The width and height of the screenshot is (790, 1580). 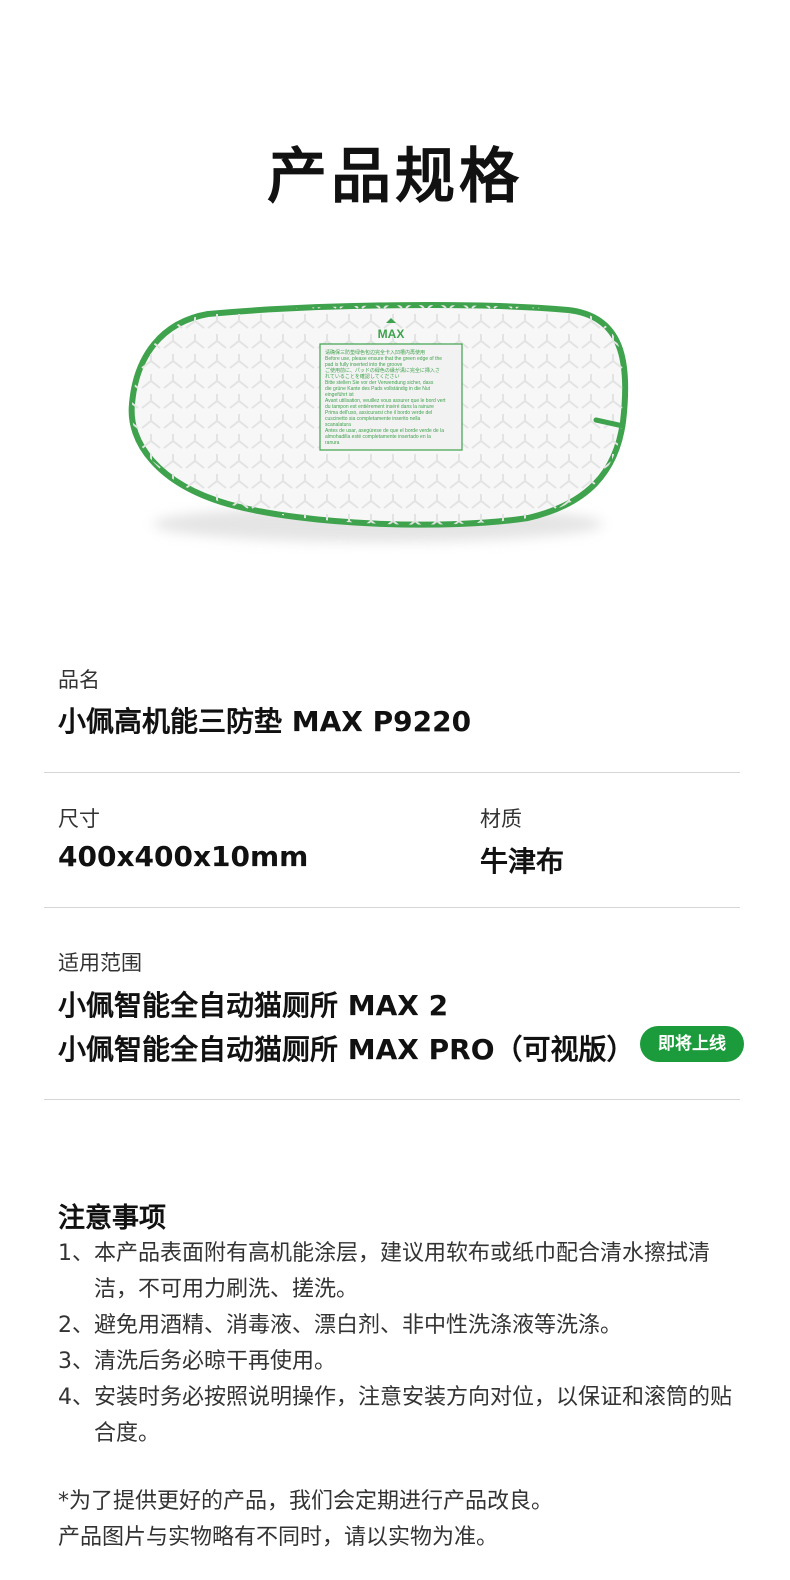 I want to click on page-title: 产品规格, so click(x=395, y=177).